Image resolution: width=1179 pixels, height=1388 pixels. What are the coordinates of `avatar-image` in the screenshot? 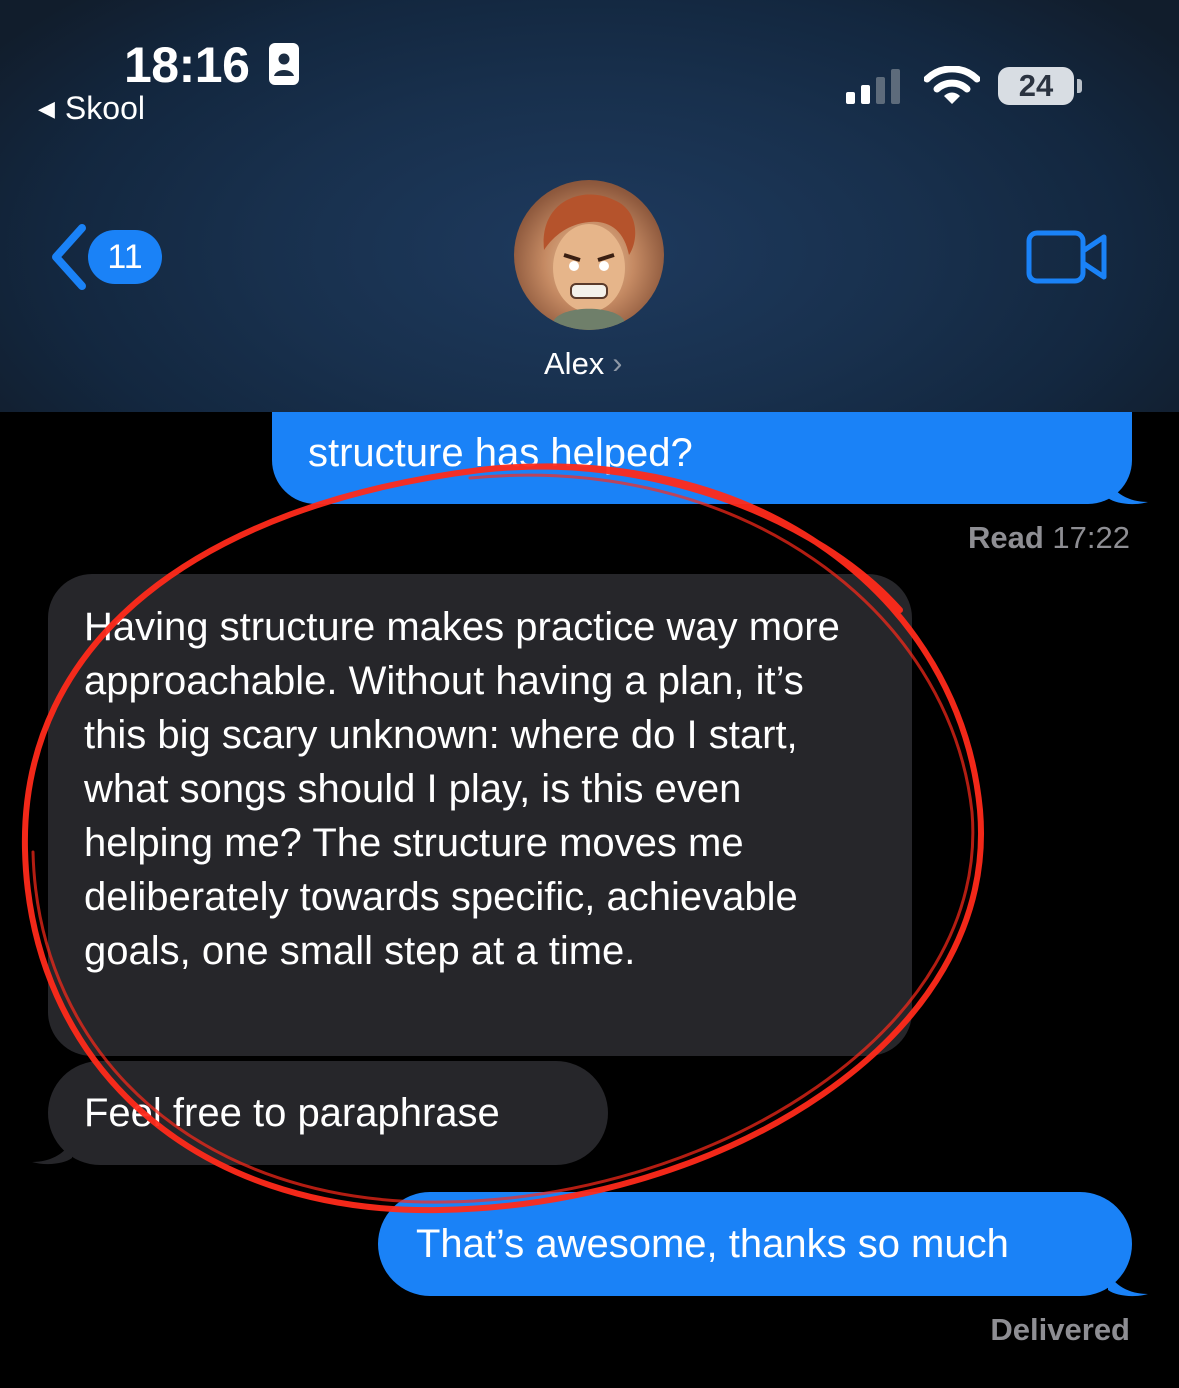 It's located at (589, 262).